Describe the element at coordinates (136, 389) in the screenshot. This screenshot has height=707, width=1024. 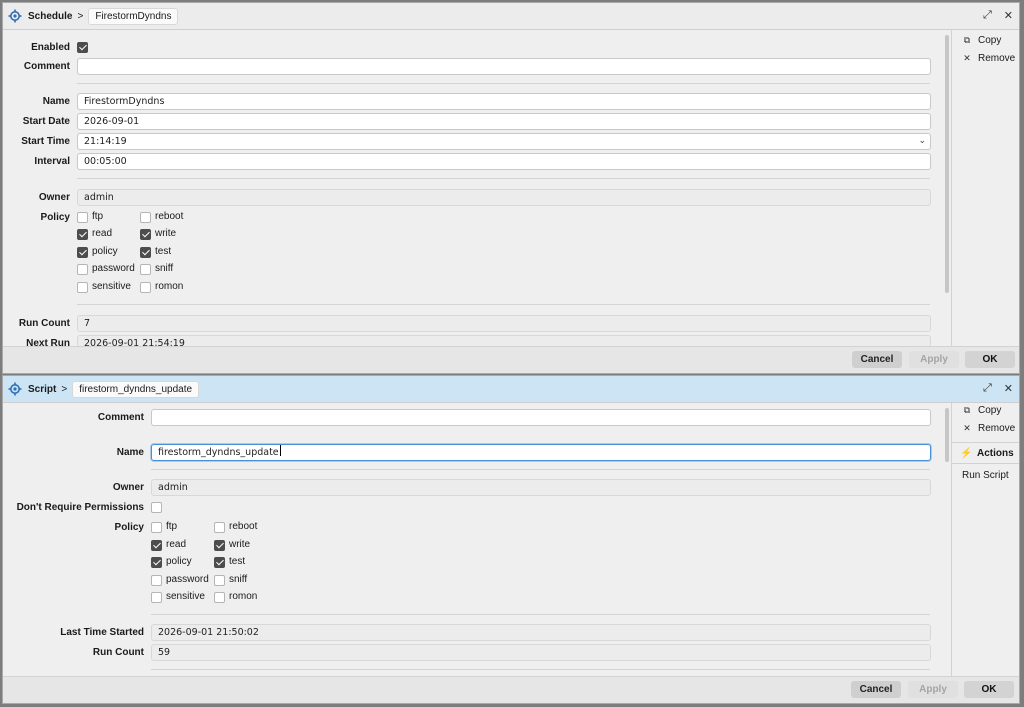
I see `breadcrumb-item: firestorm_dyndns_update` at that location.